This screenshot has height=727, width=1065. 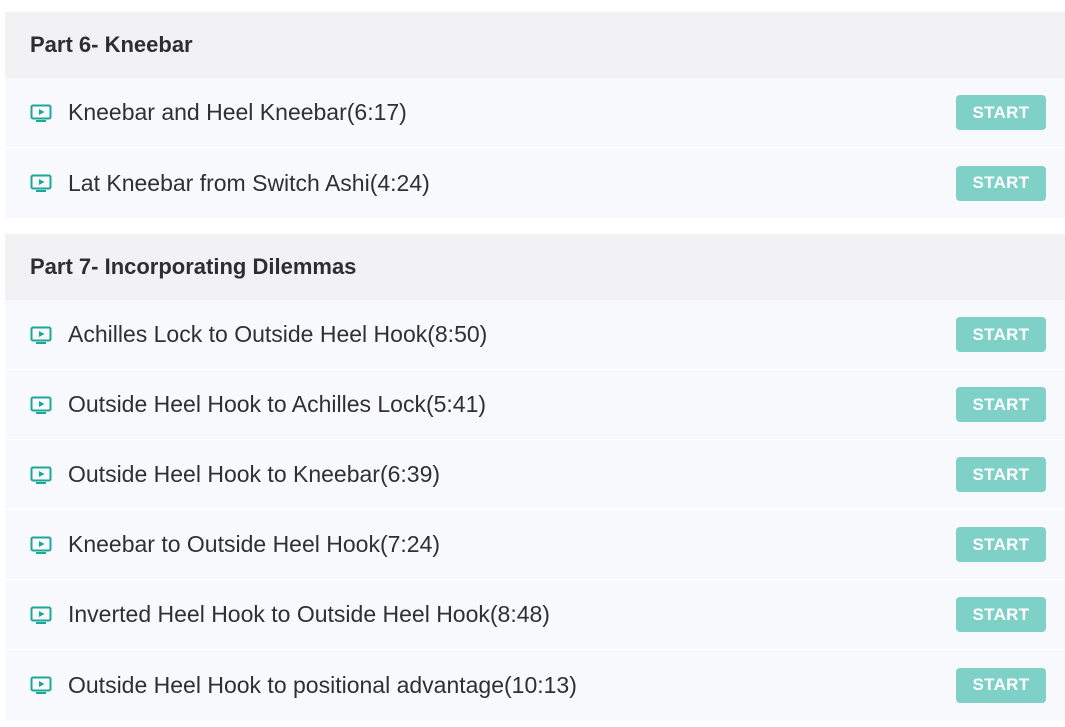 What do you see at coordinates (535, 183) in the screenshot?
I see `lecture-item: Lat Kneebar from Switch Ashi(4:24) START` at bounding box center [535, 183].